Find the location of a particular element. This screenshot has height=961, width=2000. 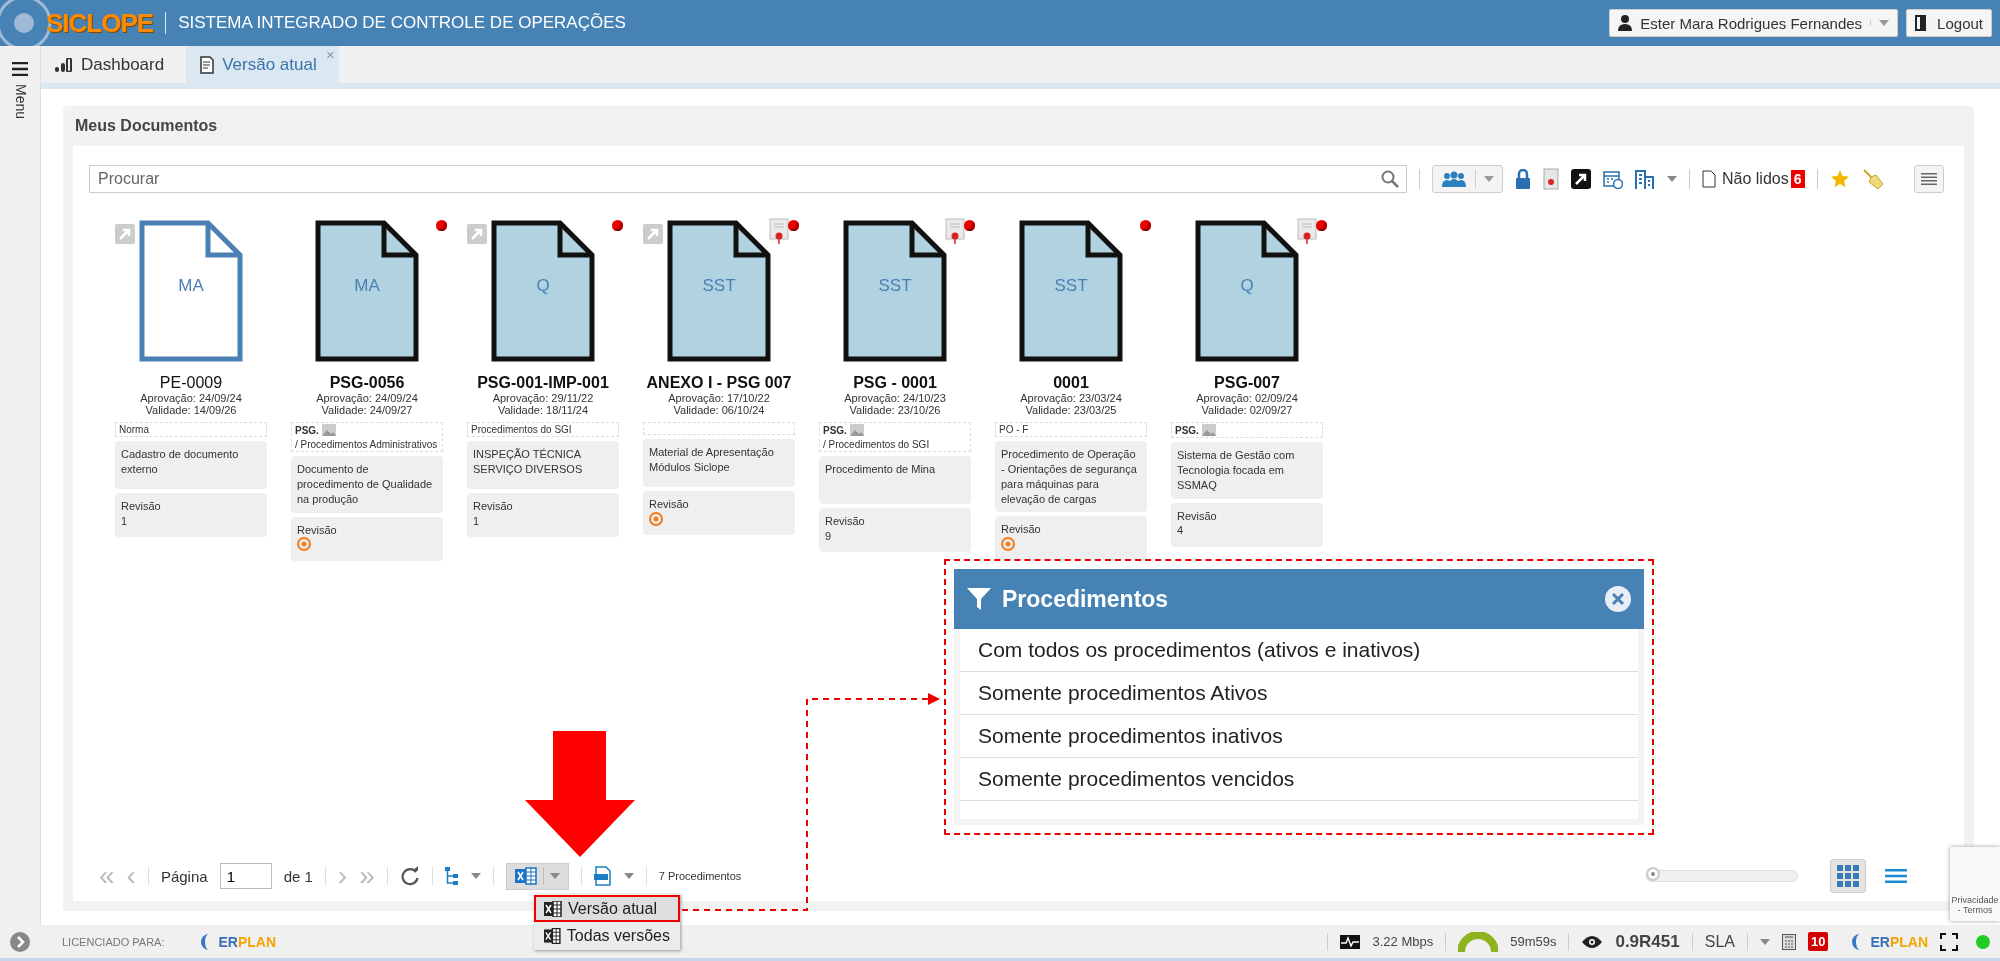

pdf-icon is located at coordinates (602, 876).